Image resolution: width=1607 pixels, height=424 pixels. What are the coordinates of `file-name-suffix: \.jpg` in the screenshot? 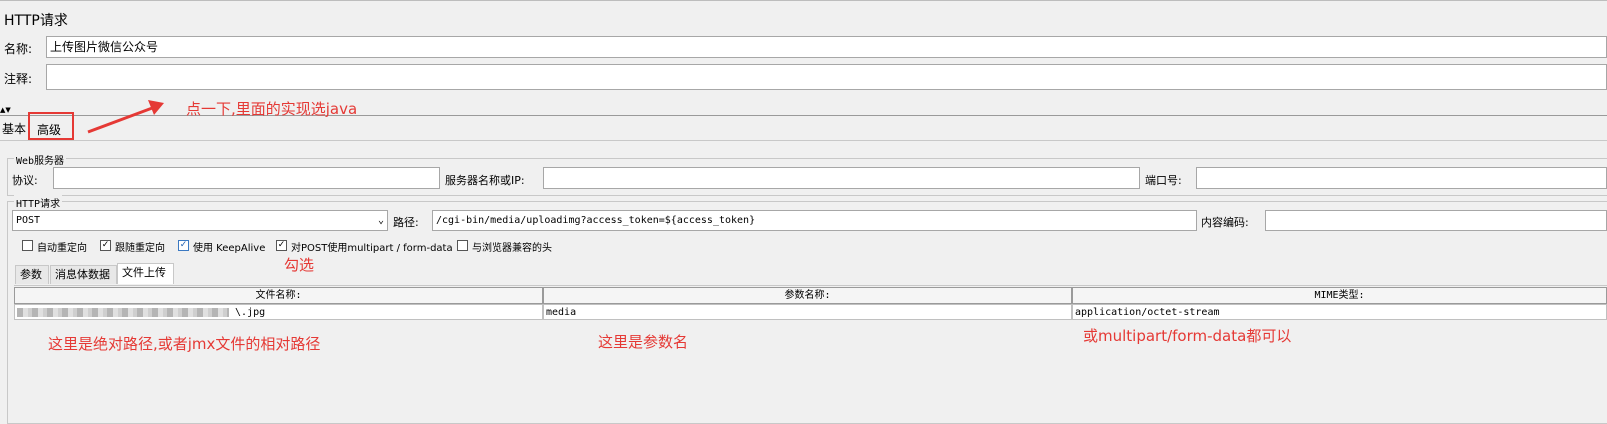 It's located at (250, 312).